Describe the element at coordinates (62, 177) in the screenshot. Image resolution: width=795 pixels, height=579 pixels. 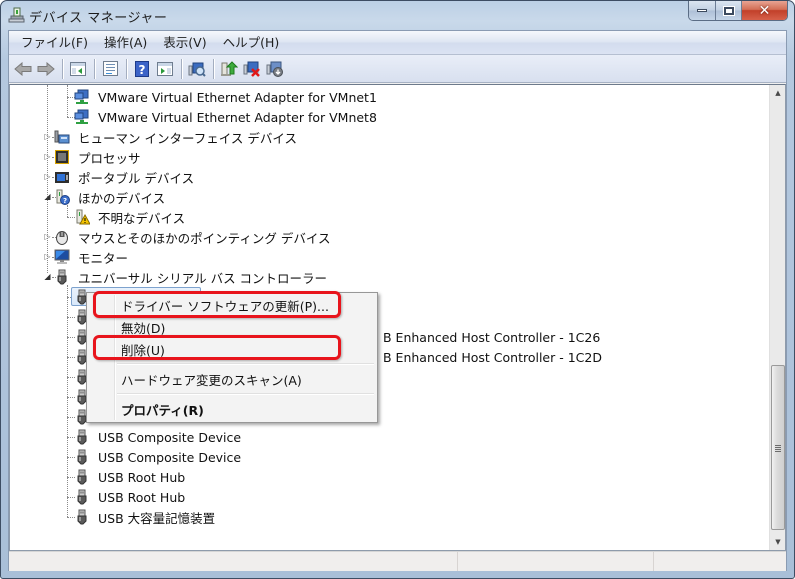
I see `portable-device-icon` at that location.